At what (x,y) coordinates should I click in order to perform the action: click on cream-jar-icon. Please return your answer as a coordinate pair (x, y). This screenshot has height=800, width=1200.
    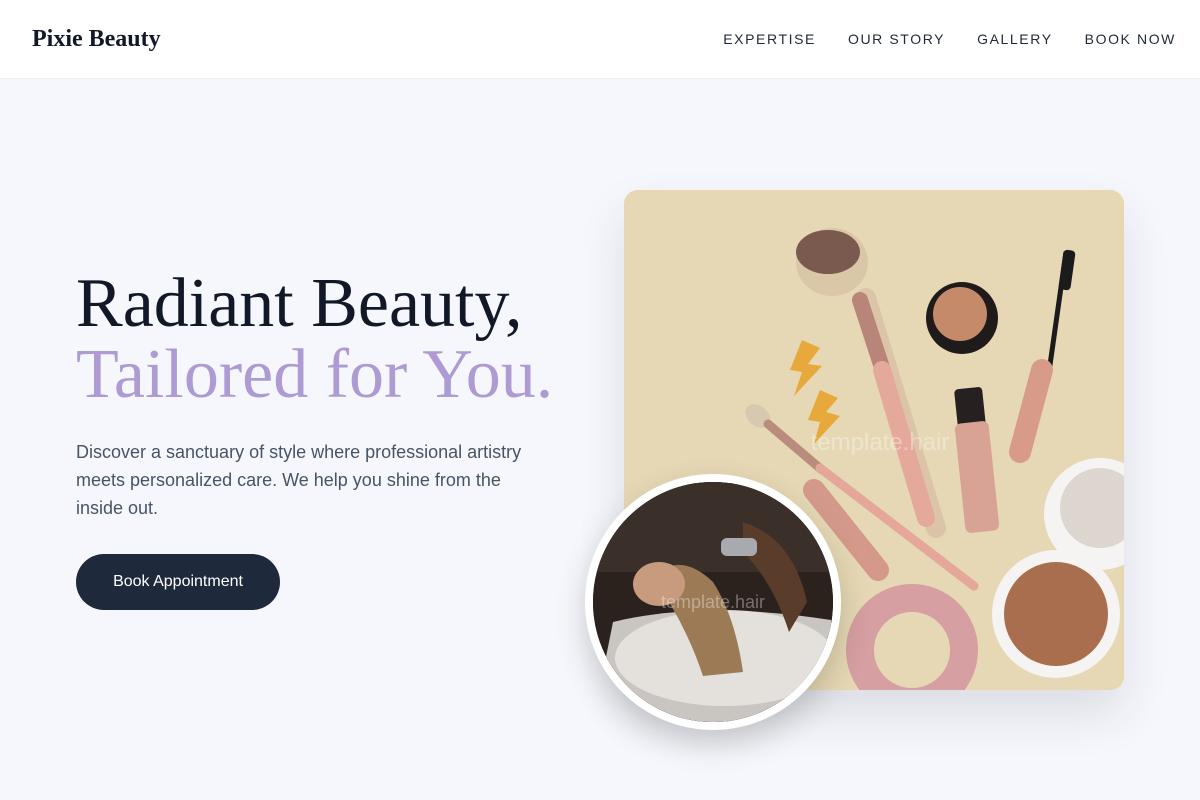
    Looking at the image, I should click on (962, 318).